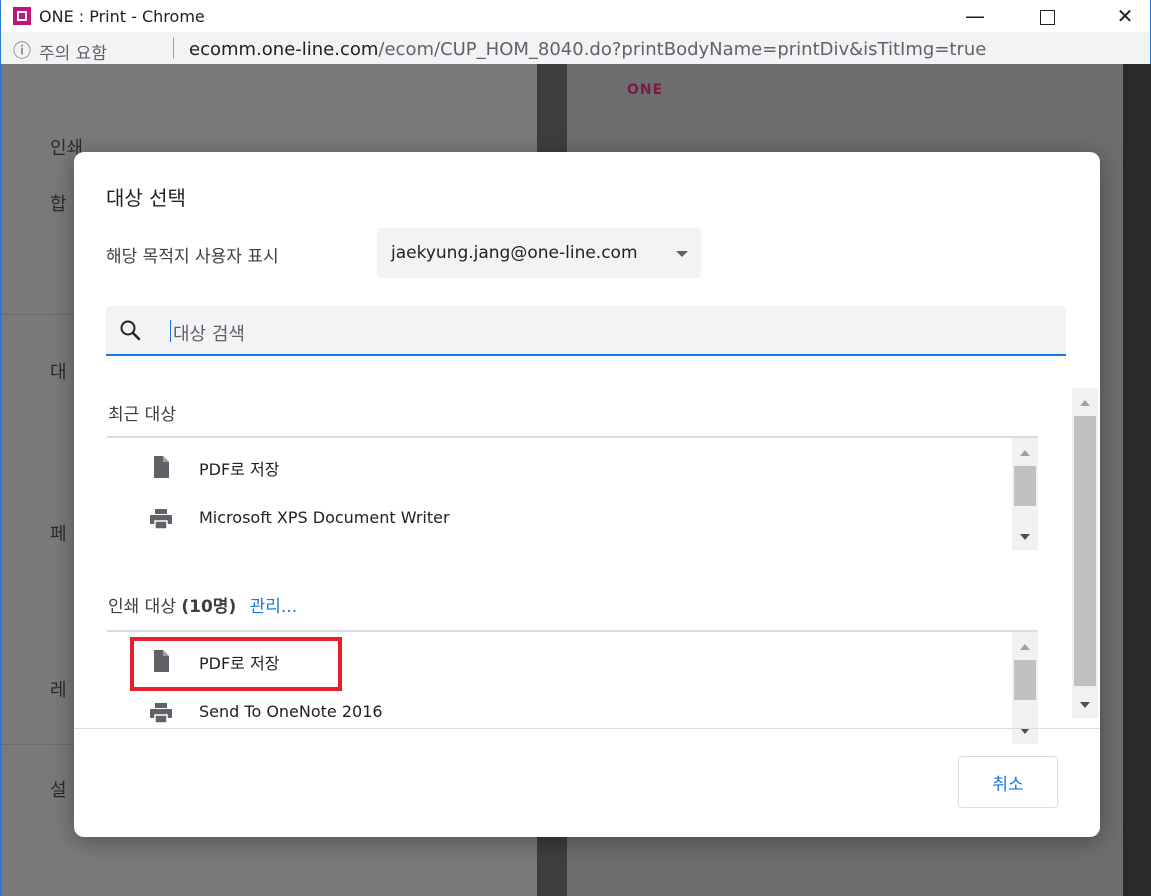  I want to click on maximize-icon, so click(1047, 17).